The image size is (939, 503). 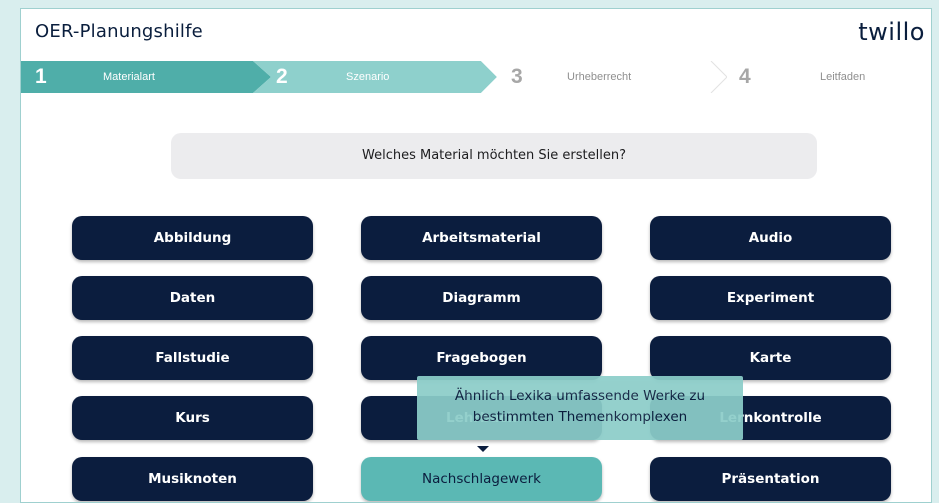 What do you see at coordinates (119, 31) in the screenshot?
I see `app-title: OER-Planungshilfe` at bounding box center [119, 31].